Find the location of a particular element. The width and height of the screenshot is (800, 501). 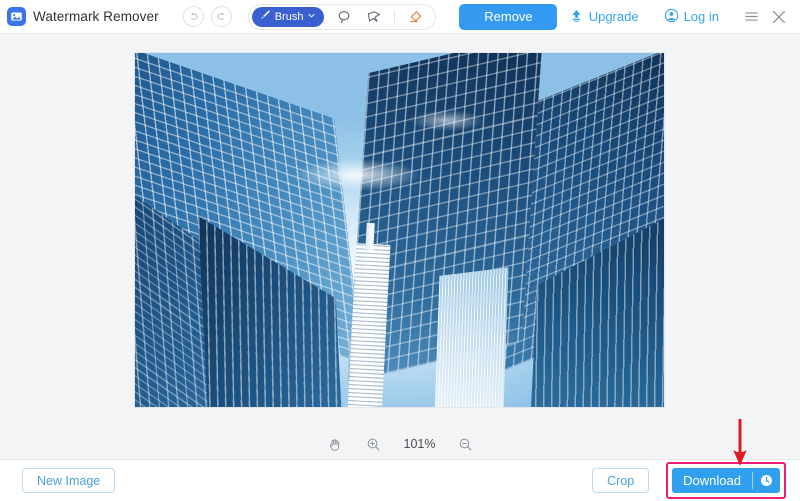

tool-group: Brush is located at coordinates (342, 16).